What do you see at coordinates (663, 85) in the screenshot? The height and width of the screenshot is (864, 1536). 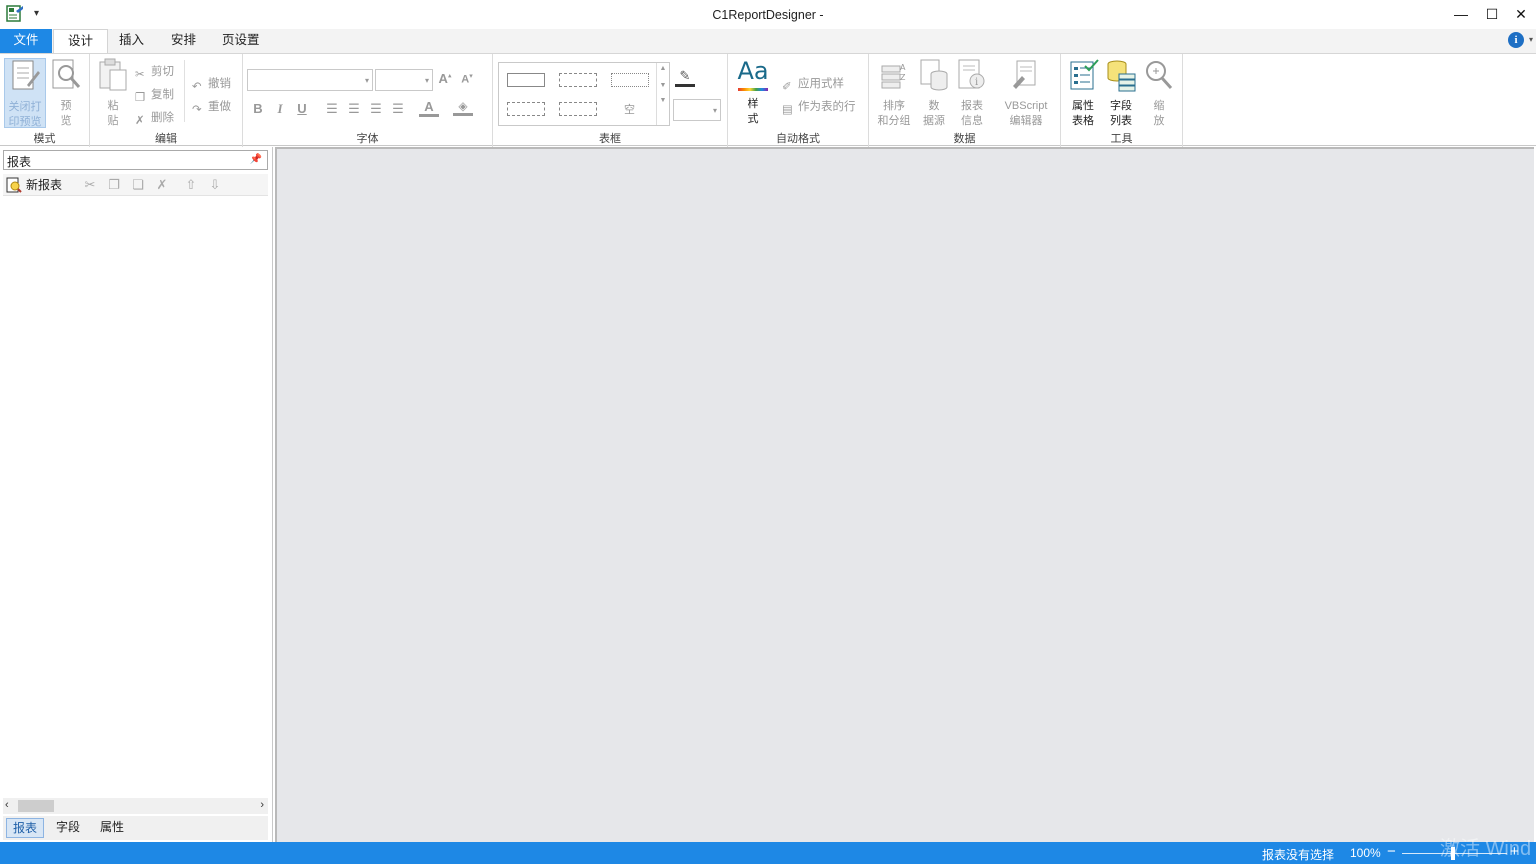 I see `chevron-down-icon: ▼` at bounding box center [663, 85].